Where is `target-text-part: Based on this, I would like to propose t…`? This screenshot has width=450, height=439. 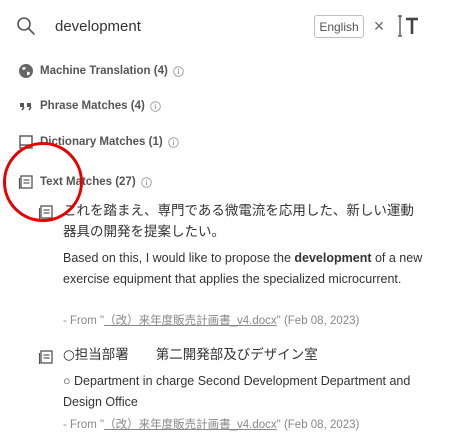
target-text-part: Based on this, I would like to propose t… is located at coordinates (179, 258).